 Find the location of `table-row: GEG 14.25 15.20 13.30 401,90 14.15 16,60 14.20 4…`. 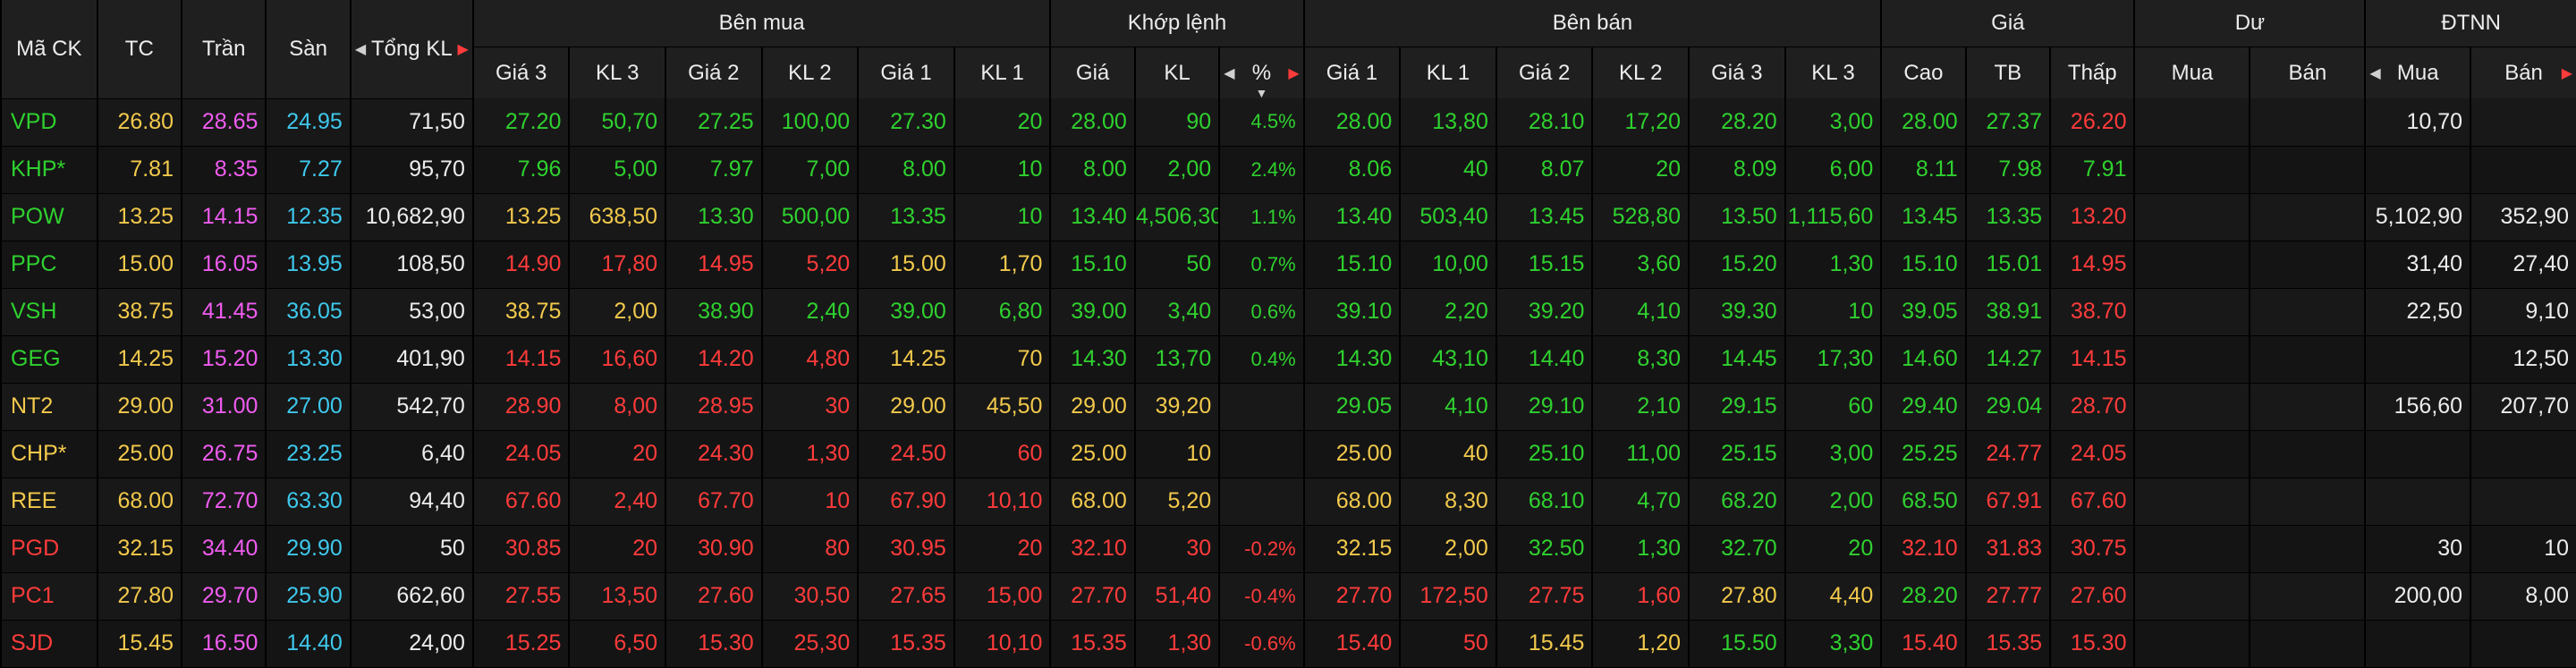

table-row: GEG 14.25 15.20 13.30 401,90 14.15 16,60 14.20 4… is located at coordinates (1288, 359).